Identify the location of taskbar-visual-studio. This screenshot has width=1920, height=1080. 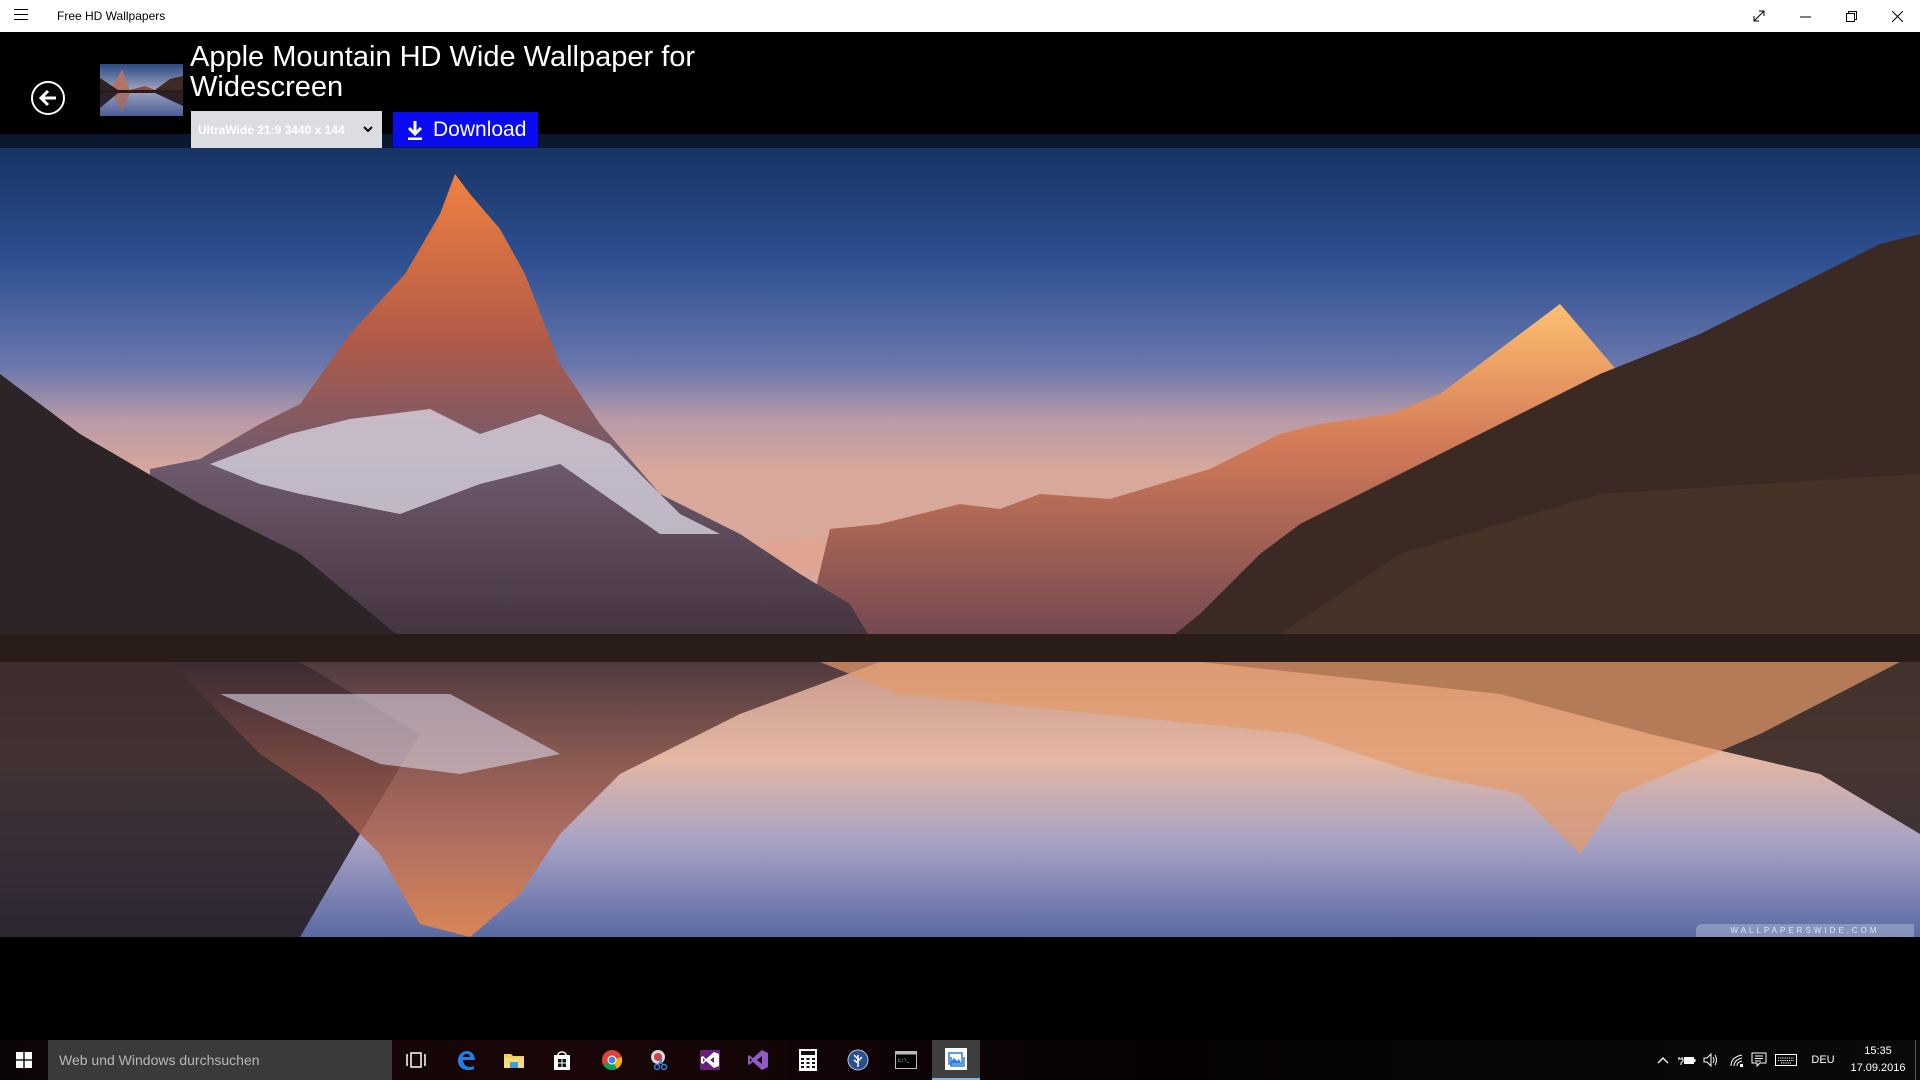
(710, 1060).